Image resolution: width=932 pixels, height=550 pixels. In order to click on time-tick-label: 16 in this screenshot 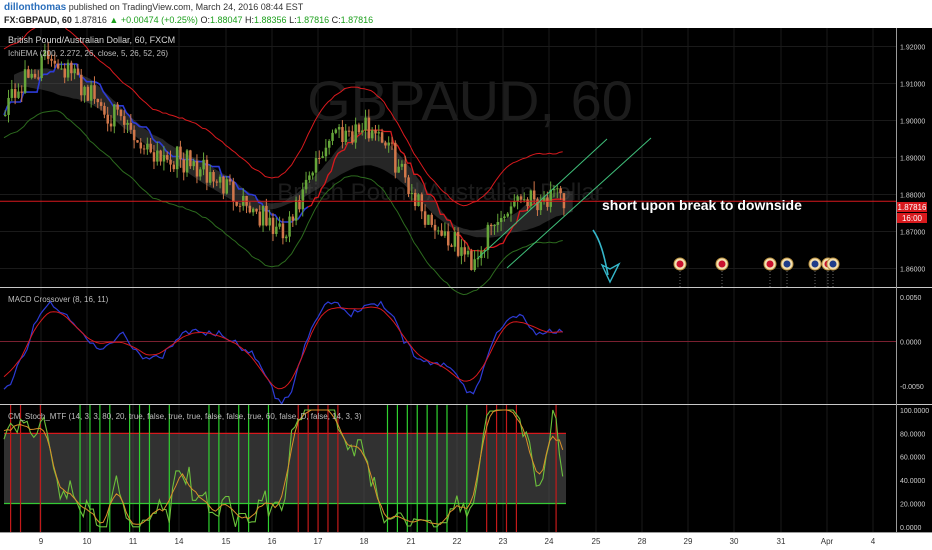, I will do `click(272, 541)`.